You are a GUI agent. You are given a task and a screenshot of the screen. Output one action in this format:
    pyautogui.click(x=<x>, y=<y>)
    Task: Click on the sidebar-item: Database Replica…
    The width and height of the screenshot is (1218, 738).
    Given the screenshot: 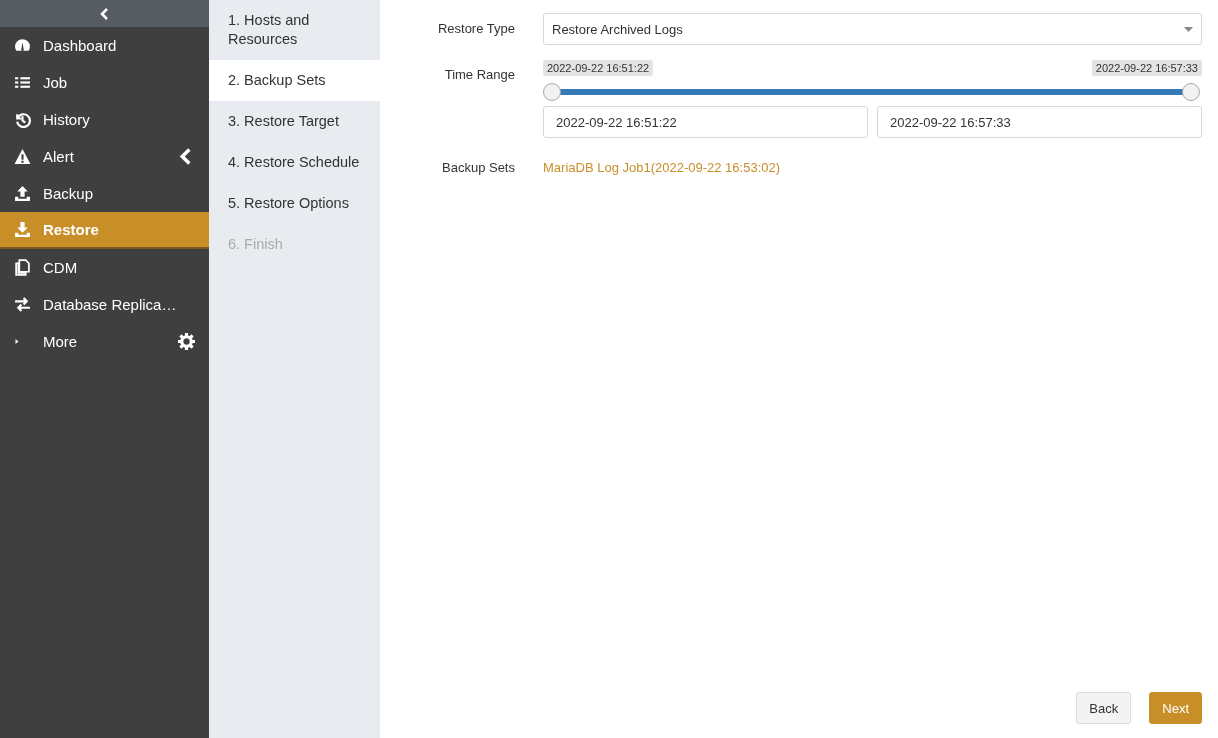 What is the action you would take?
    pyautogui.click(x=104, y=304)
    